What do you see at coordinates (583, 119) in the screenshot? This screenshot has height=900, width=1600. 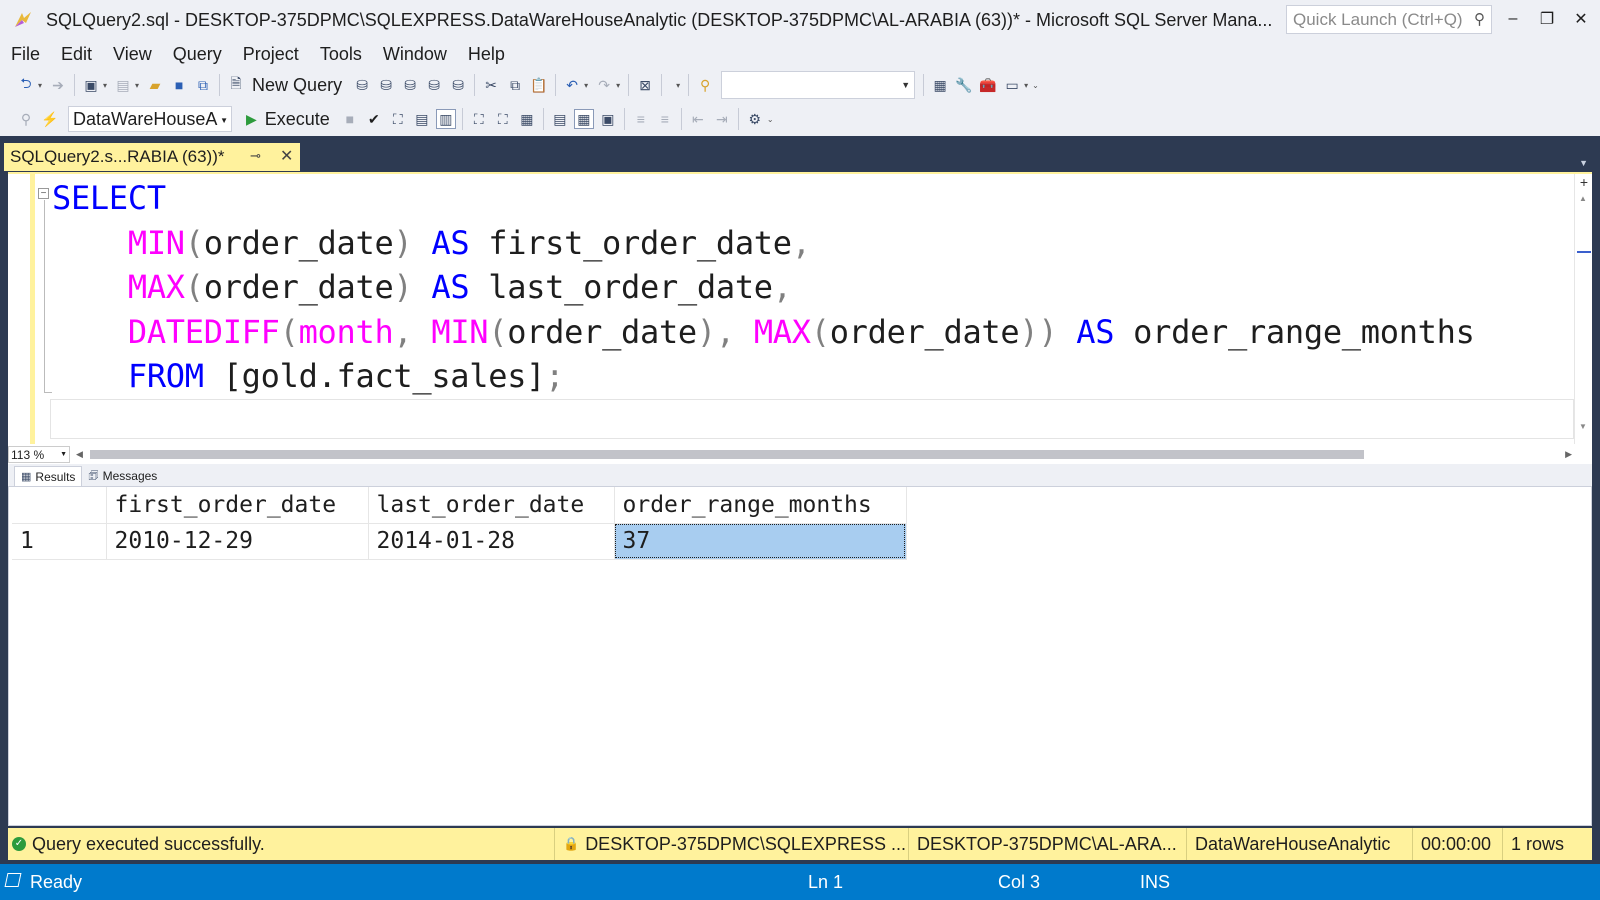 I see `results-to-grid-icon: ▦` at bounding box center [583, 119].